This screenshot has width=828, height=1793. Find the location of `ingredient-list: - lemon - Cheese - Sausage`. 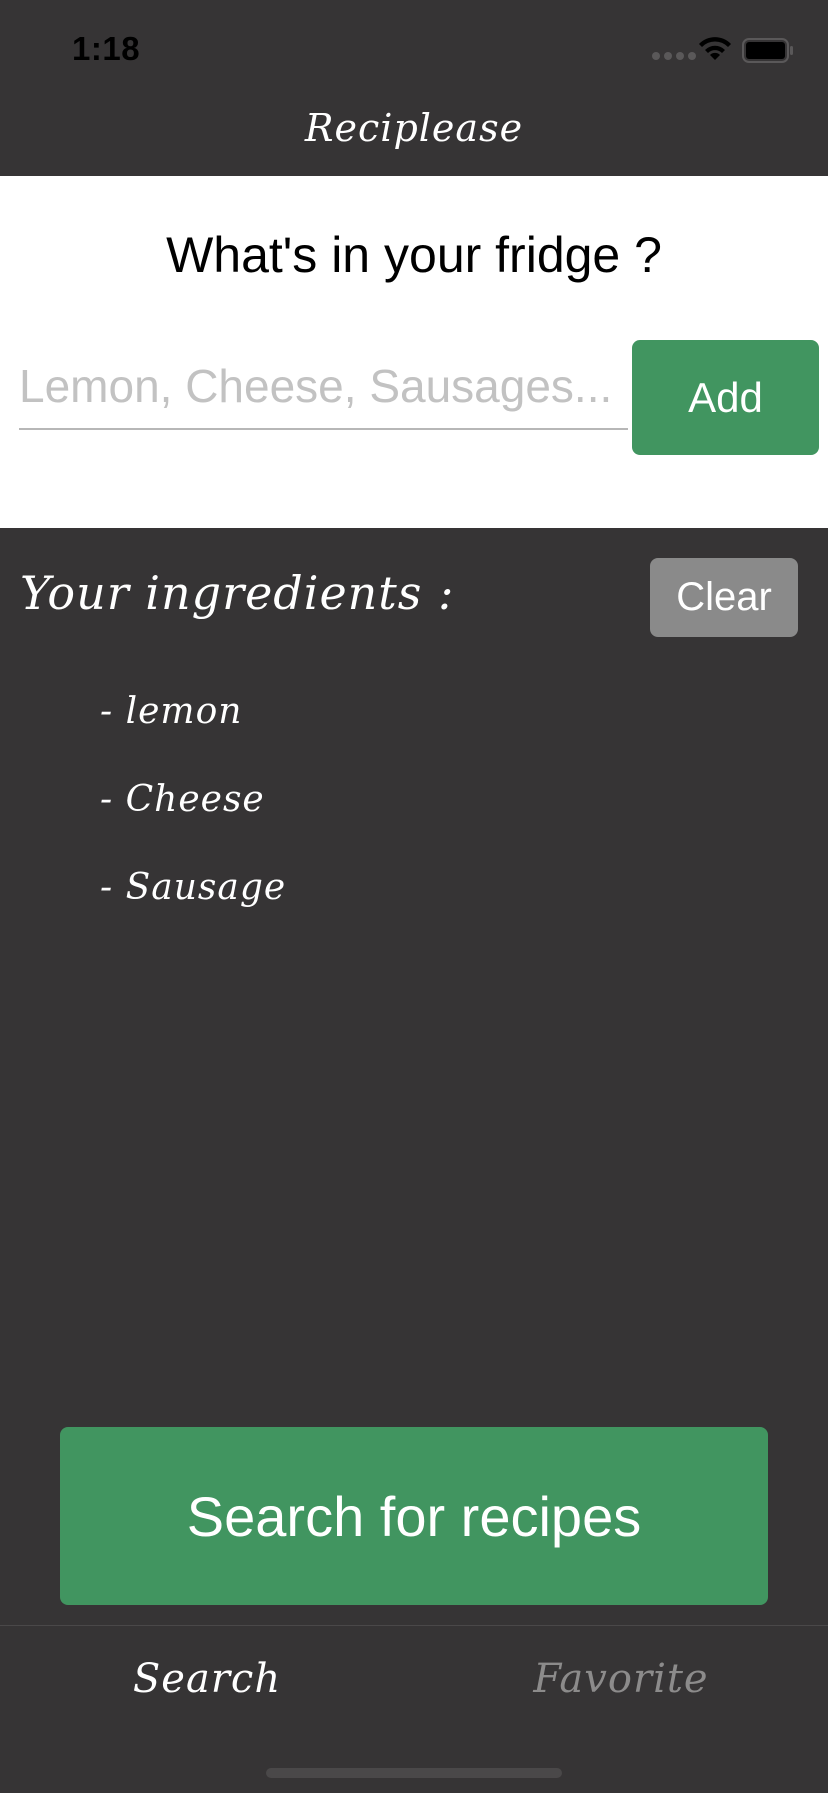

ingredient-list: - lemon - Cheese - Sausage is located at coordinates (193, 814).